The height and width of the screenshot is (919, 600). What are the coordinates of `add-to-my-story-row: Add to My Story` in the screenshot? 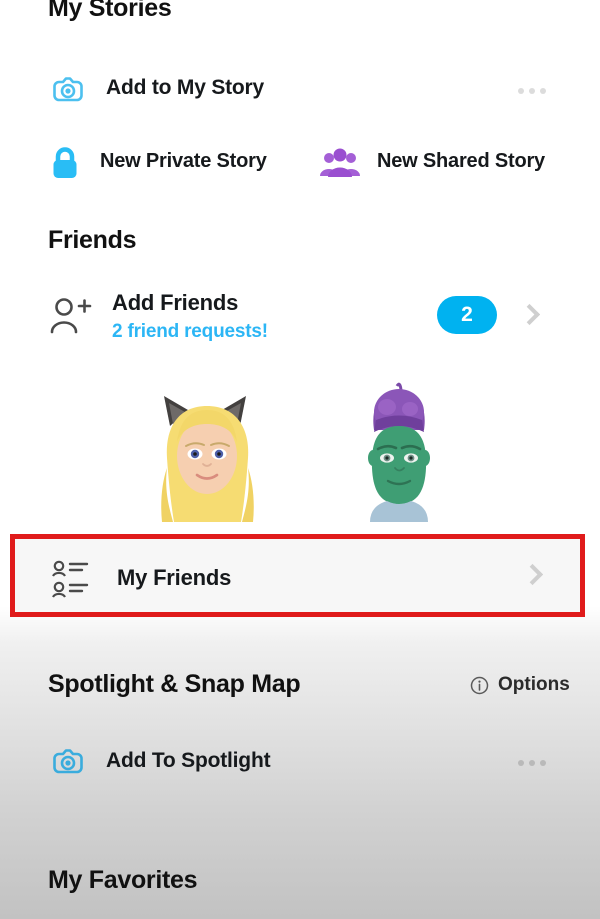 It's located at (300, 90).